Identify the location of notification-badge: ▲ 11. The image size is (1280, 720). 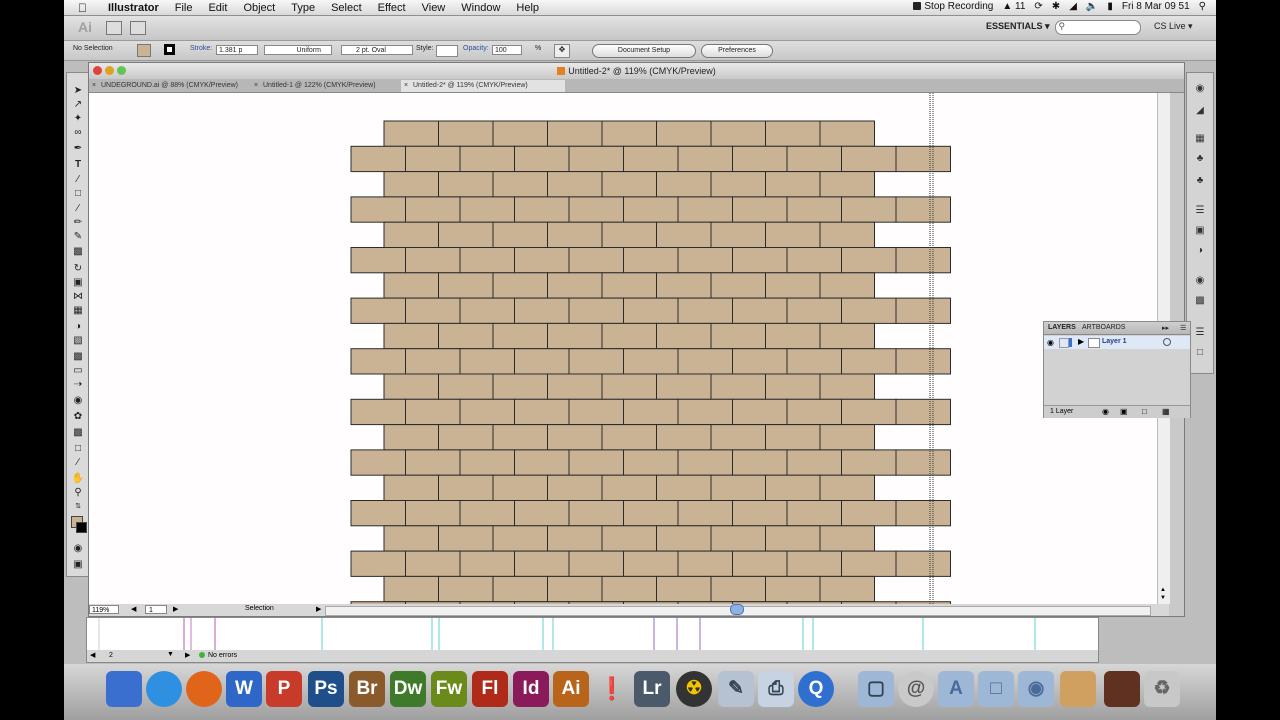
(1013, 7).